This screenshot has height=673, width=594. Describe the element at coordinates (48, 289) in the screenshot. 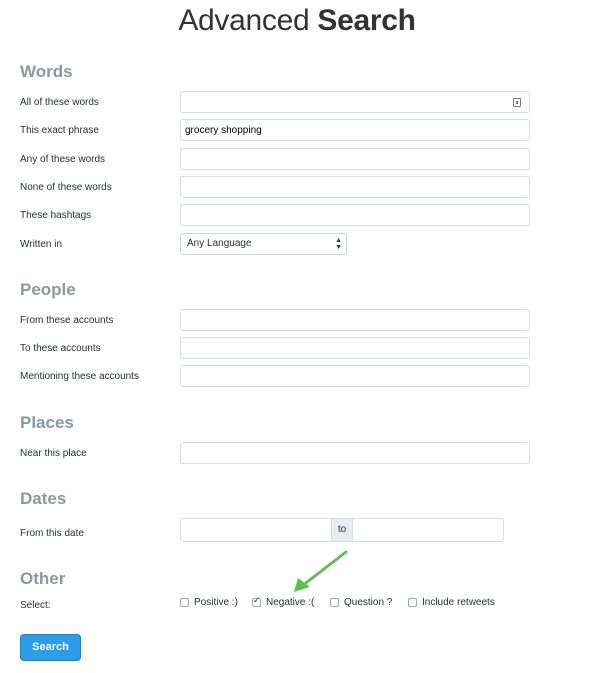

I see `section-heading-people: People` at that location.